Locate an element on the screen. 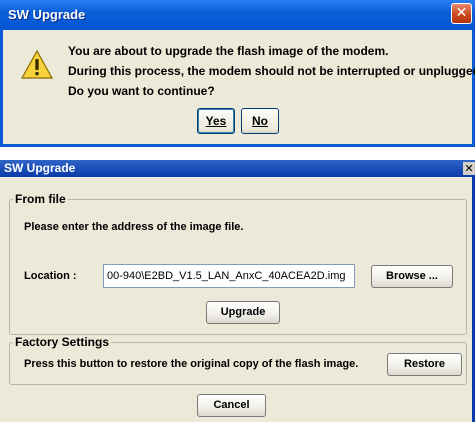 The height and width of the screenshot is (425, 475). no-button-label: No is located at coordinates (260, 121).